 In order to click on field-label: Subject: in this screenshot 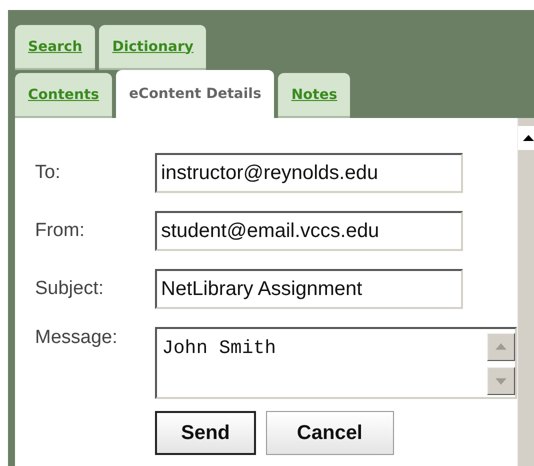, I will do `click(70, 289)`.